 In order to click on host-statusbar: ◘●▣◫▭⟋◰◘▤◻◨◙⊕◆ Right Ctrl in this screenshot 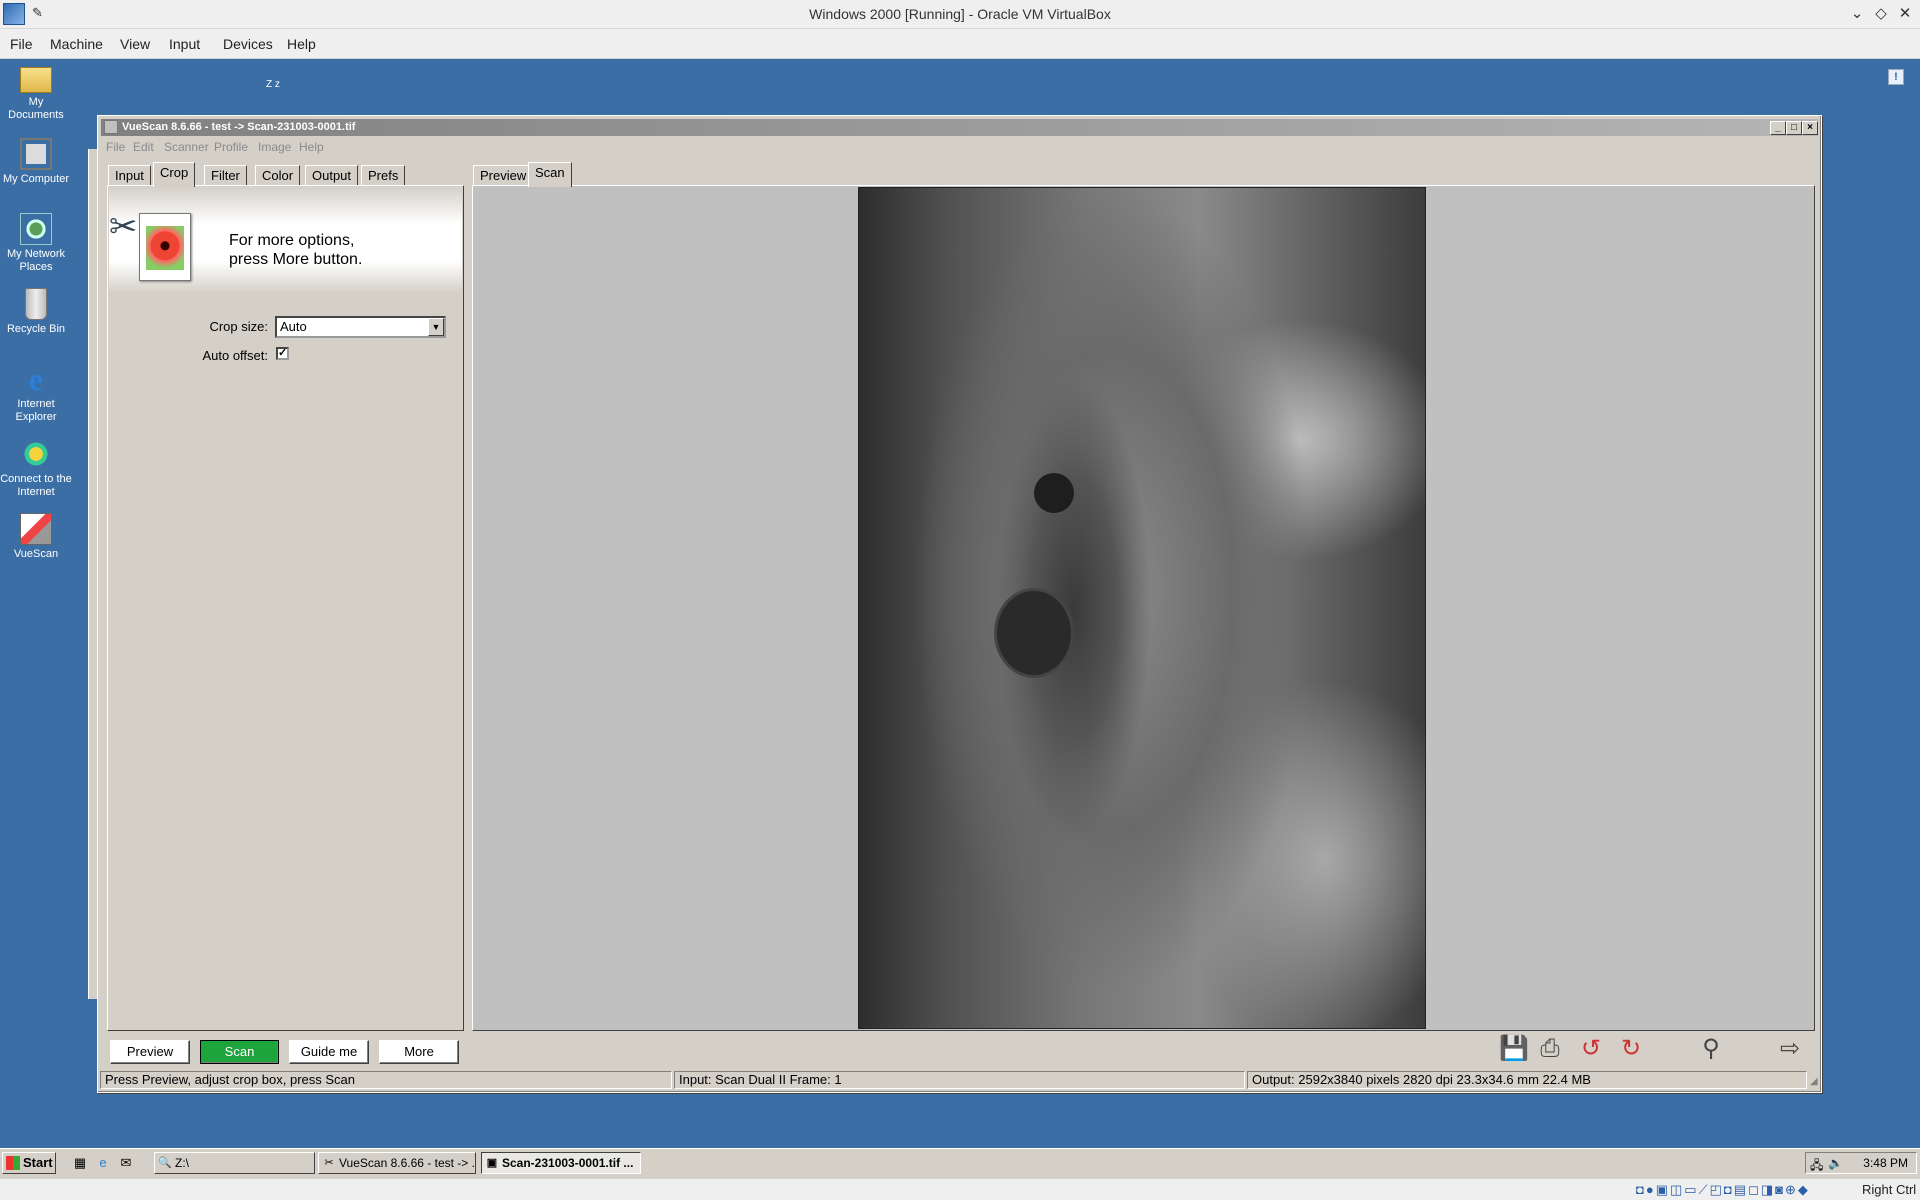, I will do `click(960, 1189)`.